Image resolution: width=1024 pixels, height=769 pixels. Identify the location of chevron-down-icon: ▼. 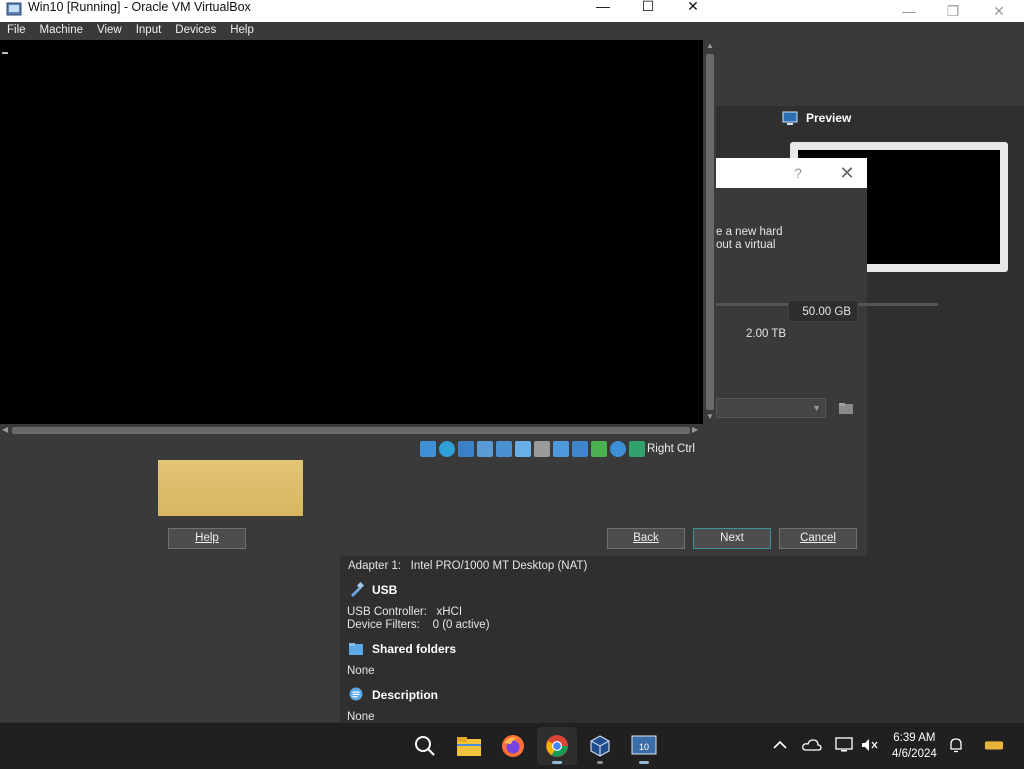
(816, 408).